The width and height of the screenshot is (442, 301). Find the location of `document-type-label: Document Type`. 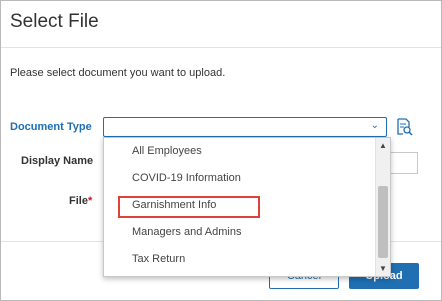

document-type-label: Document Type is located at coordinates (51, 127).